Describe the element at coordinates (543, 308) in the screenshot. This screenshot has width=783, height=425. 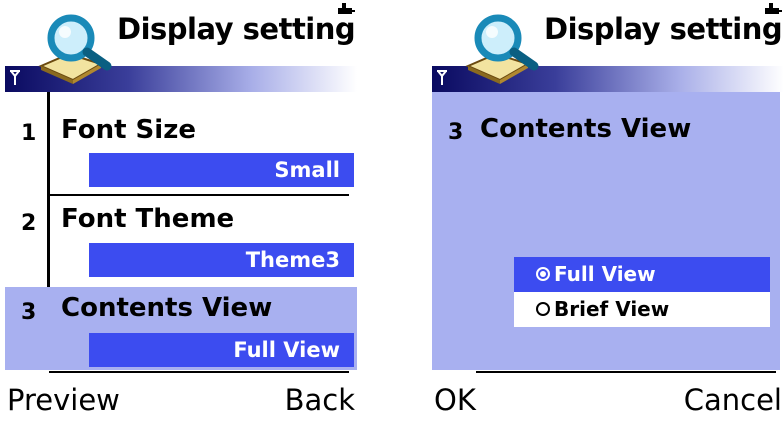
I see `radio-unselected-icon` at that location.